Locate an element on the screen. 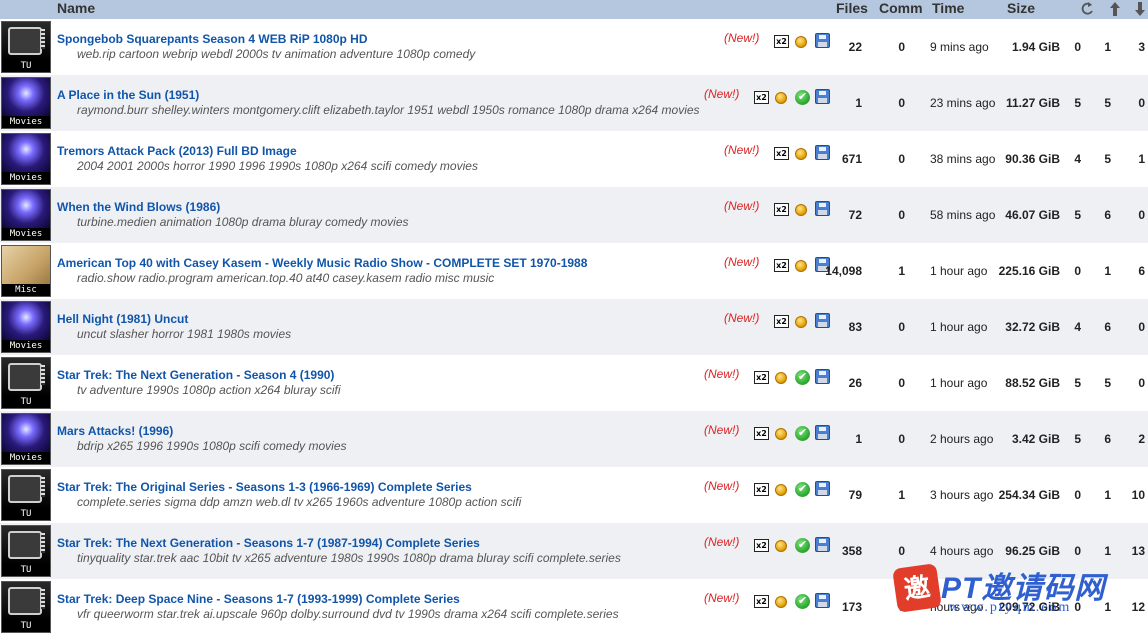  files-count: 83 is located at coordinates (855, 327).